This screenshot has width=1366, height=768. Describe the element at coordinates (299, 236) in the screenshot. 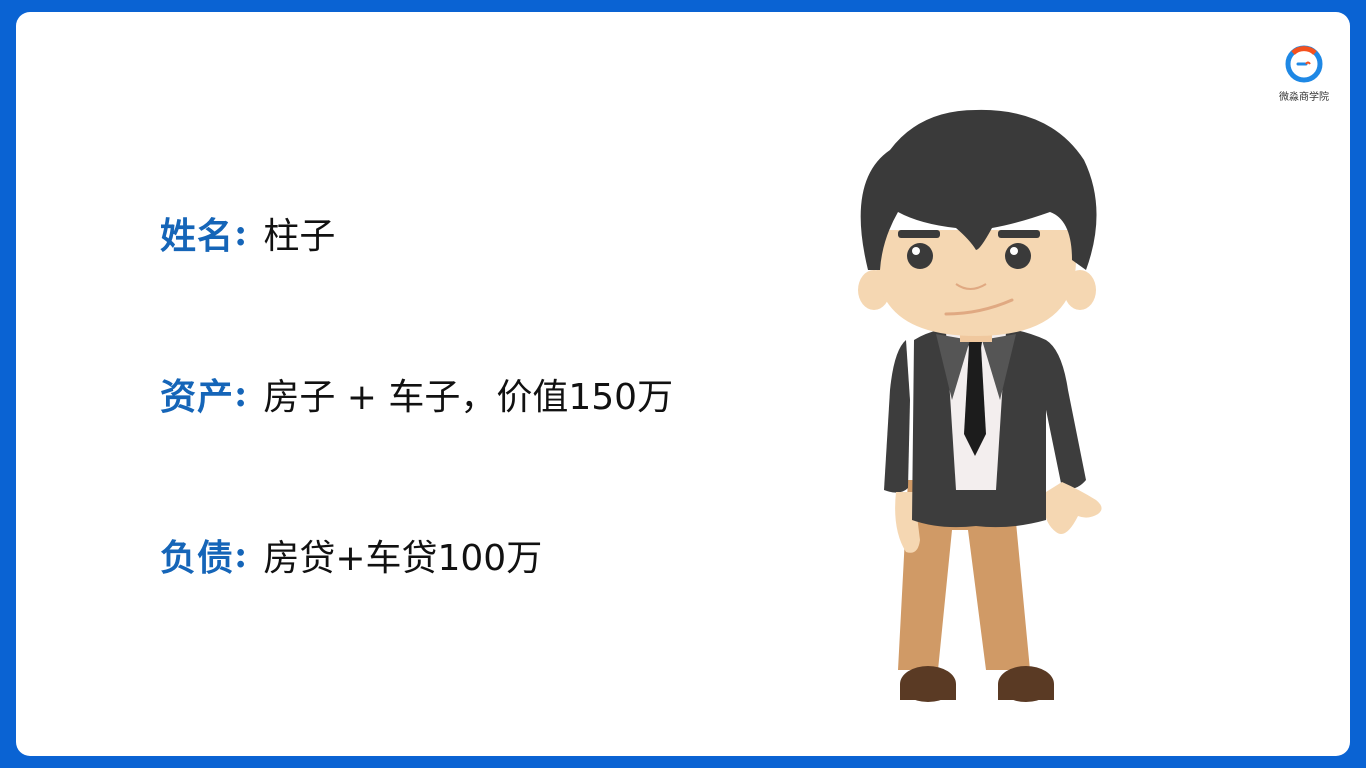

I see `name-value: 柱子` at that location.